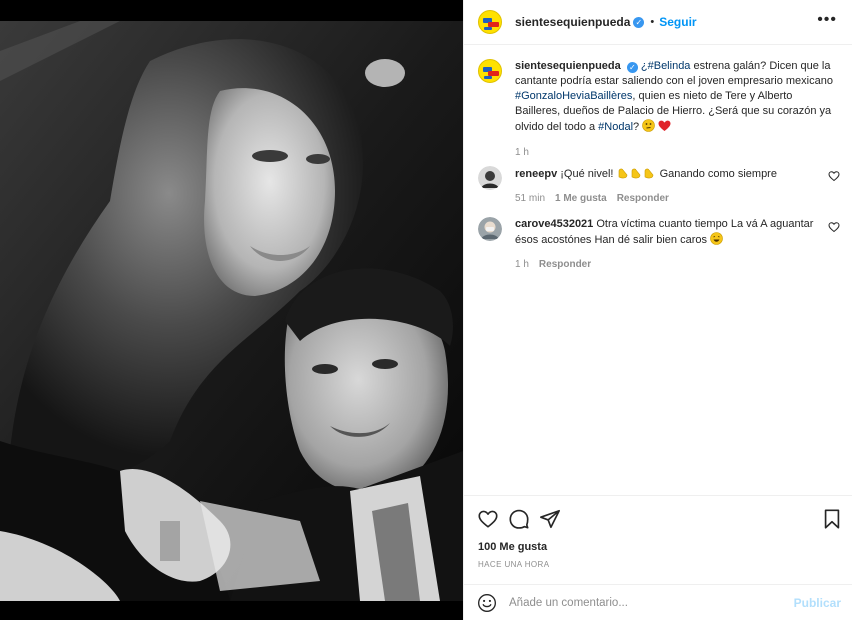 Image resolution: width=852 pixels, height=620 pixels. What do you see at coordinates (568, 66) in the screenshot?
I see `caption-username: sientesequienpueda` at bounding box center [568, 66].